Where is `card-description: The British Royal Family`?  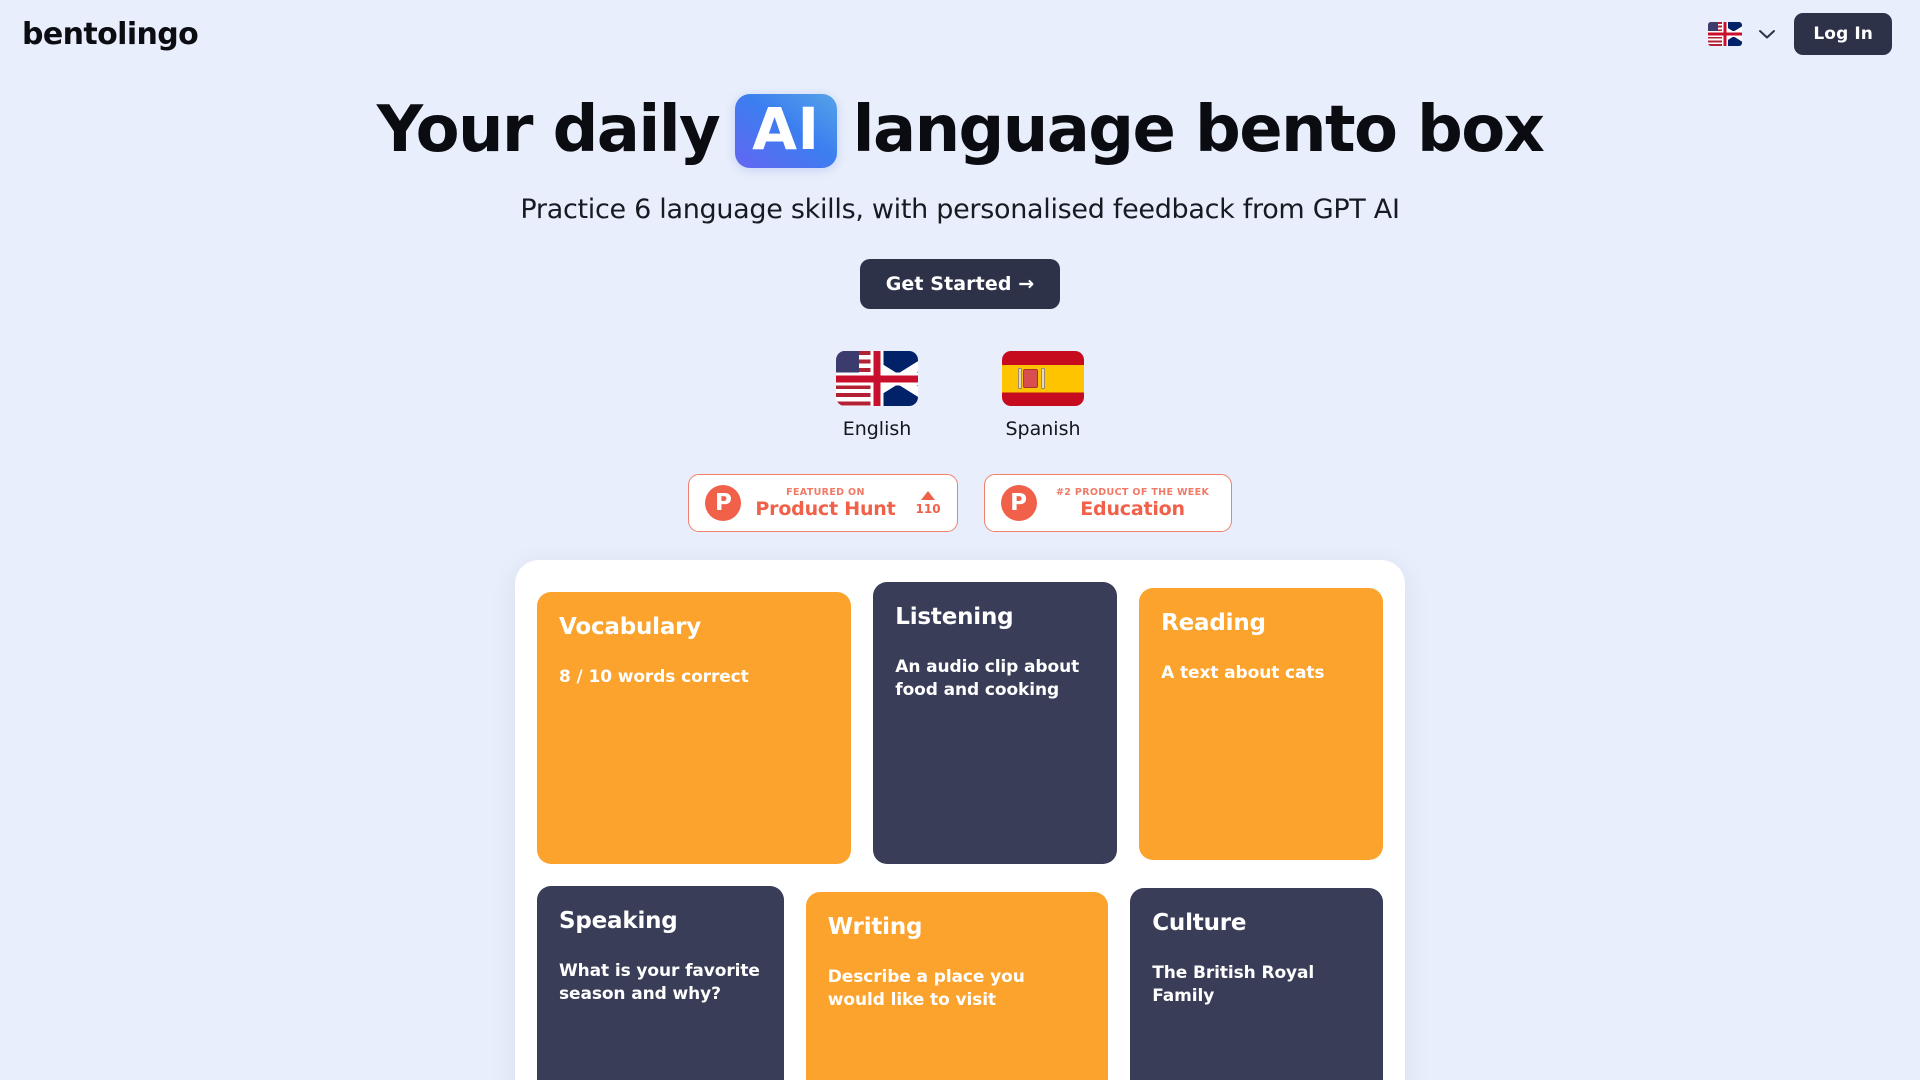 card-description: The British Royal Family is located at coordinates (1233, 985).